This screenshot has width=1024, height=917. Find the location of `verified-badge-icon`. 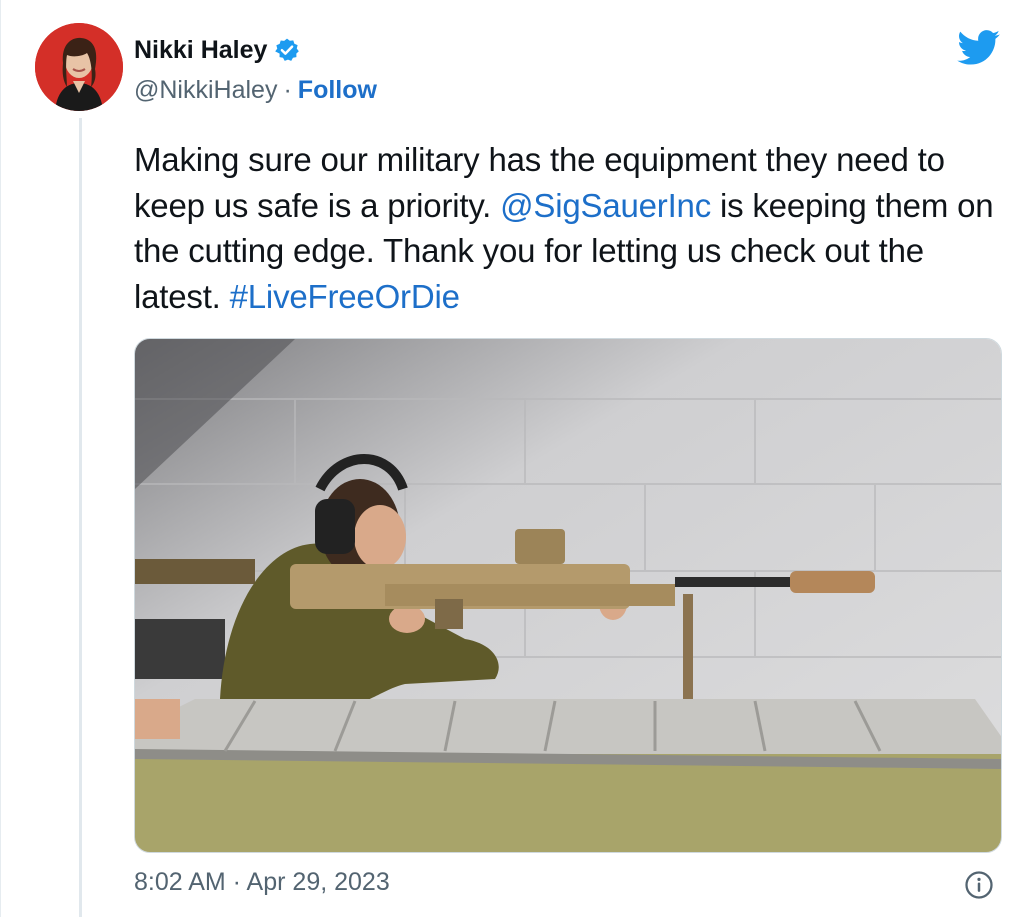

verified-badge-icon is located at coordinates (287, 49).